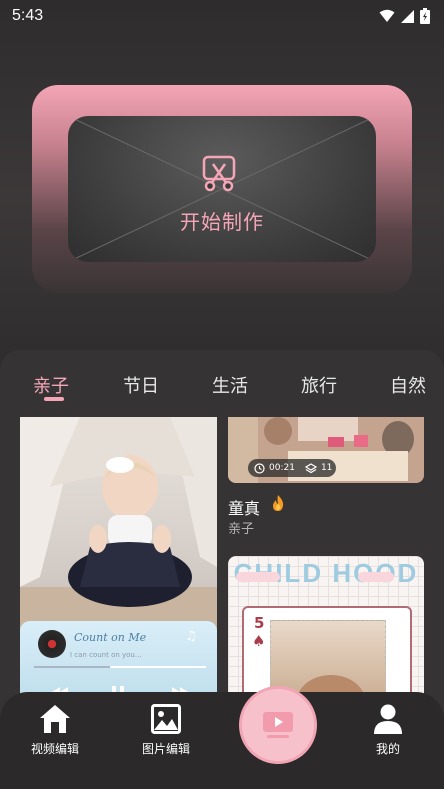  I want to click on play-icon, so click(278, 725).